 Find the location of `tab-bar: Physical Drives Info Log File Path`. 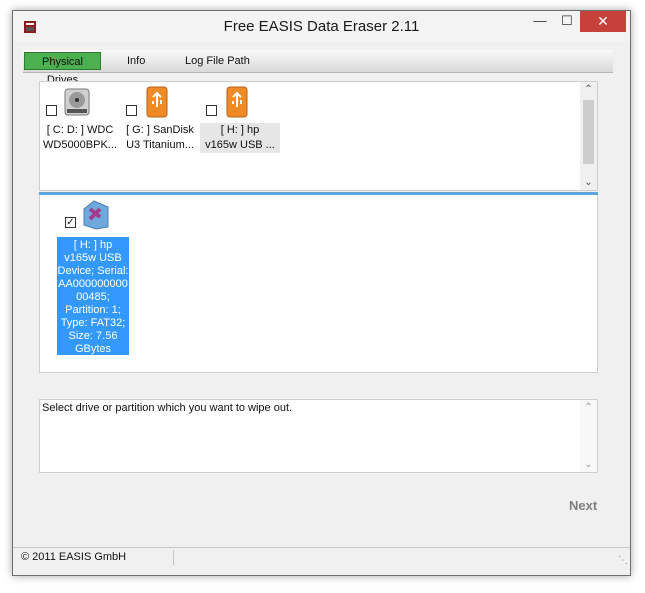

tab-bar: Physical Drives Info Log File Path is located at coordinates (318, 68).